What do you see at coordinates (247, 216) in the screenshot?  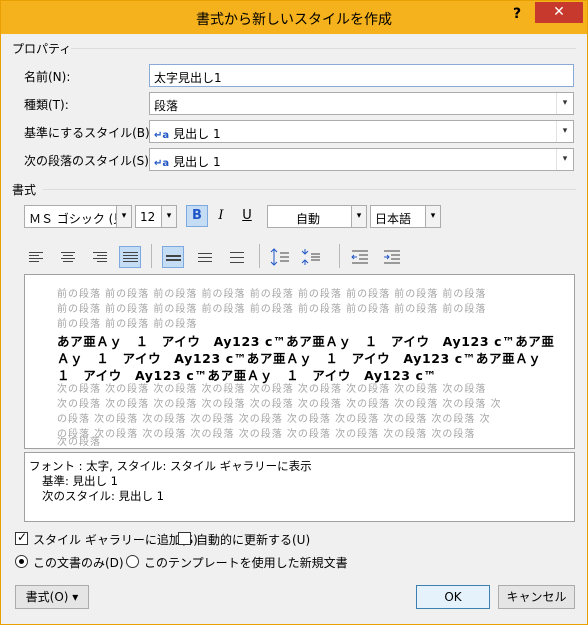 I see `underline-button: U` at bounding box center [247, 216].